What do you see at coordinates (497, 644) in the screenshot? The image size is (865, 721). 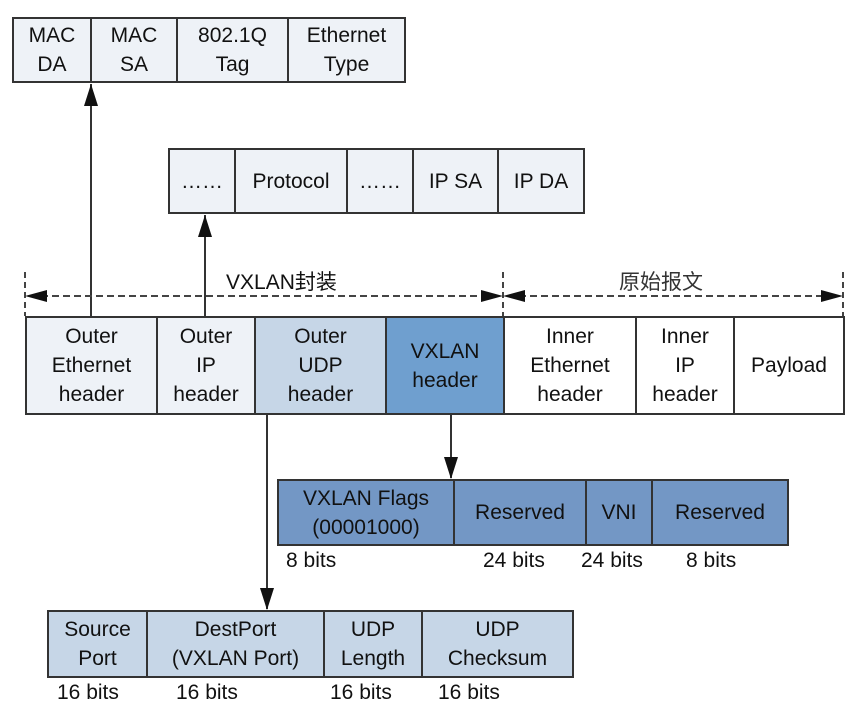 I see `field-udp-checksum: UDP Checksum` at bounding box center [497, 644].